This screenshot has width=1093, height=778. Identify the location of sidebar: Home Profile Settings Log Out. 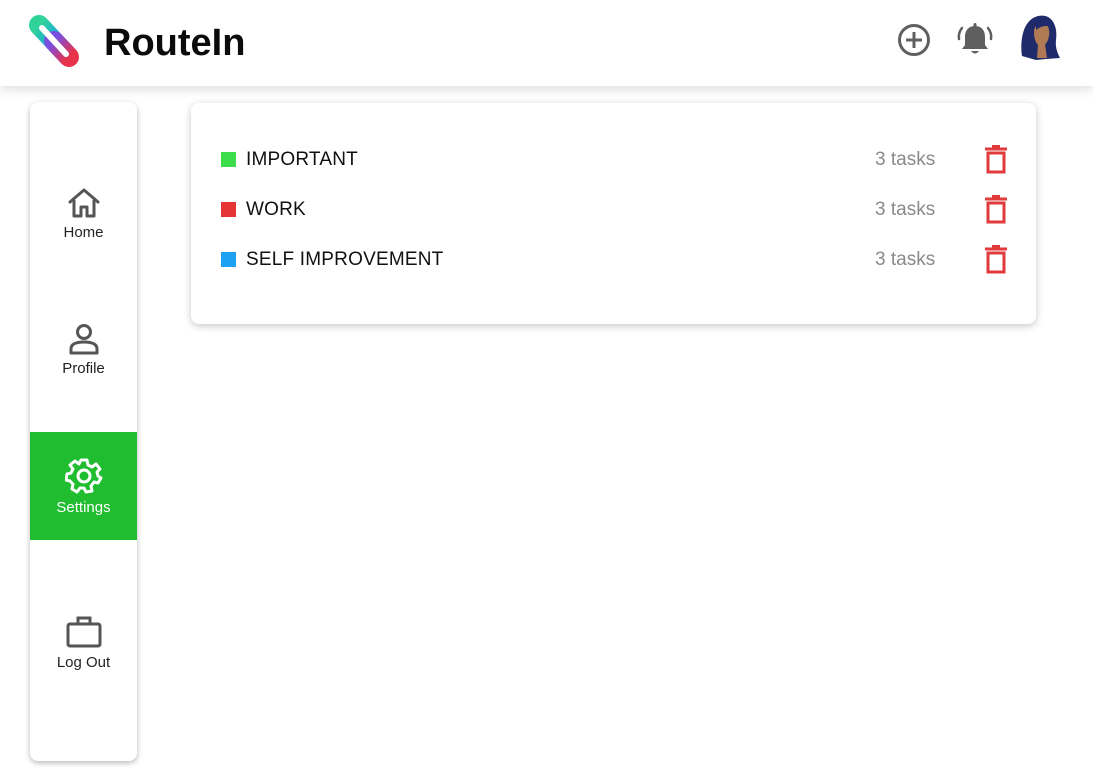
(83, 431).